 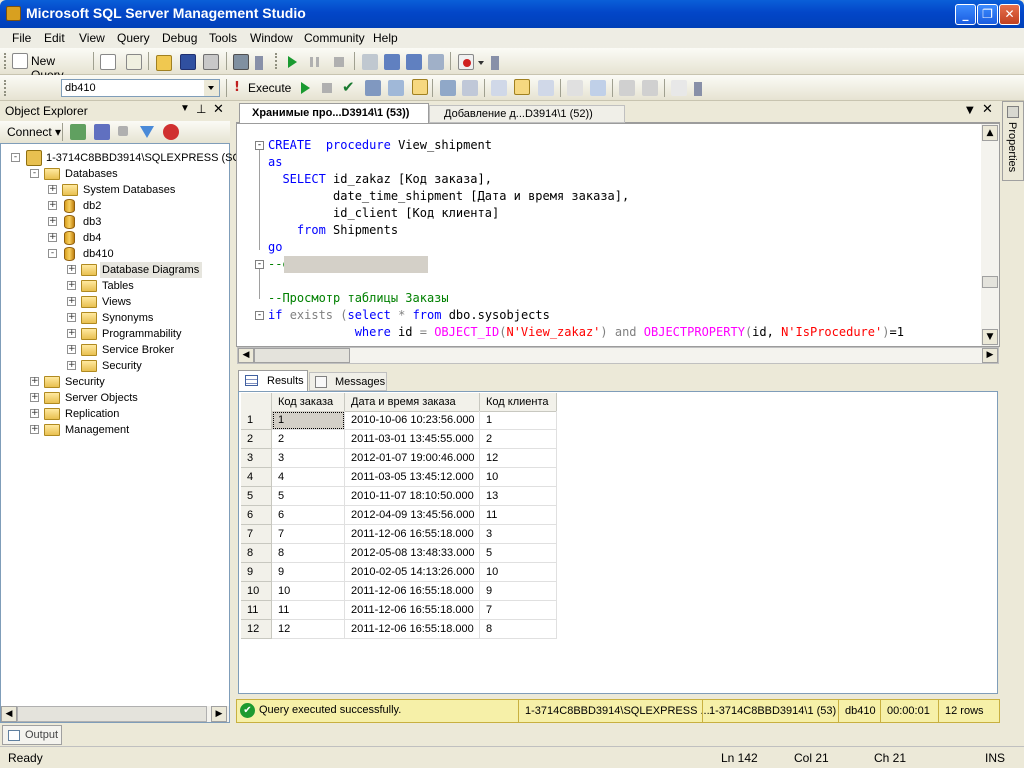 What do you see at coordinates (334, 38) in the screenshot?
I see `menu-community: Community` at bounding box center [334, 38].